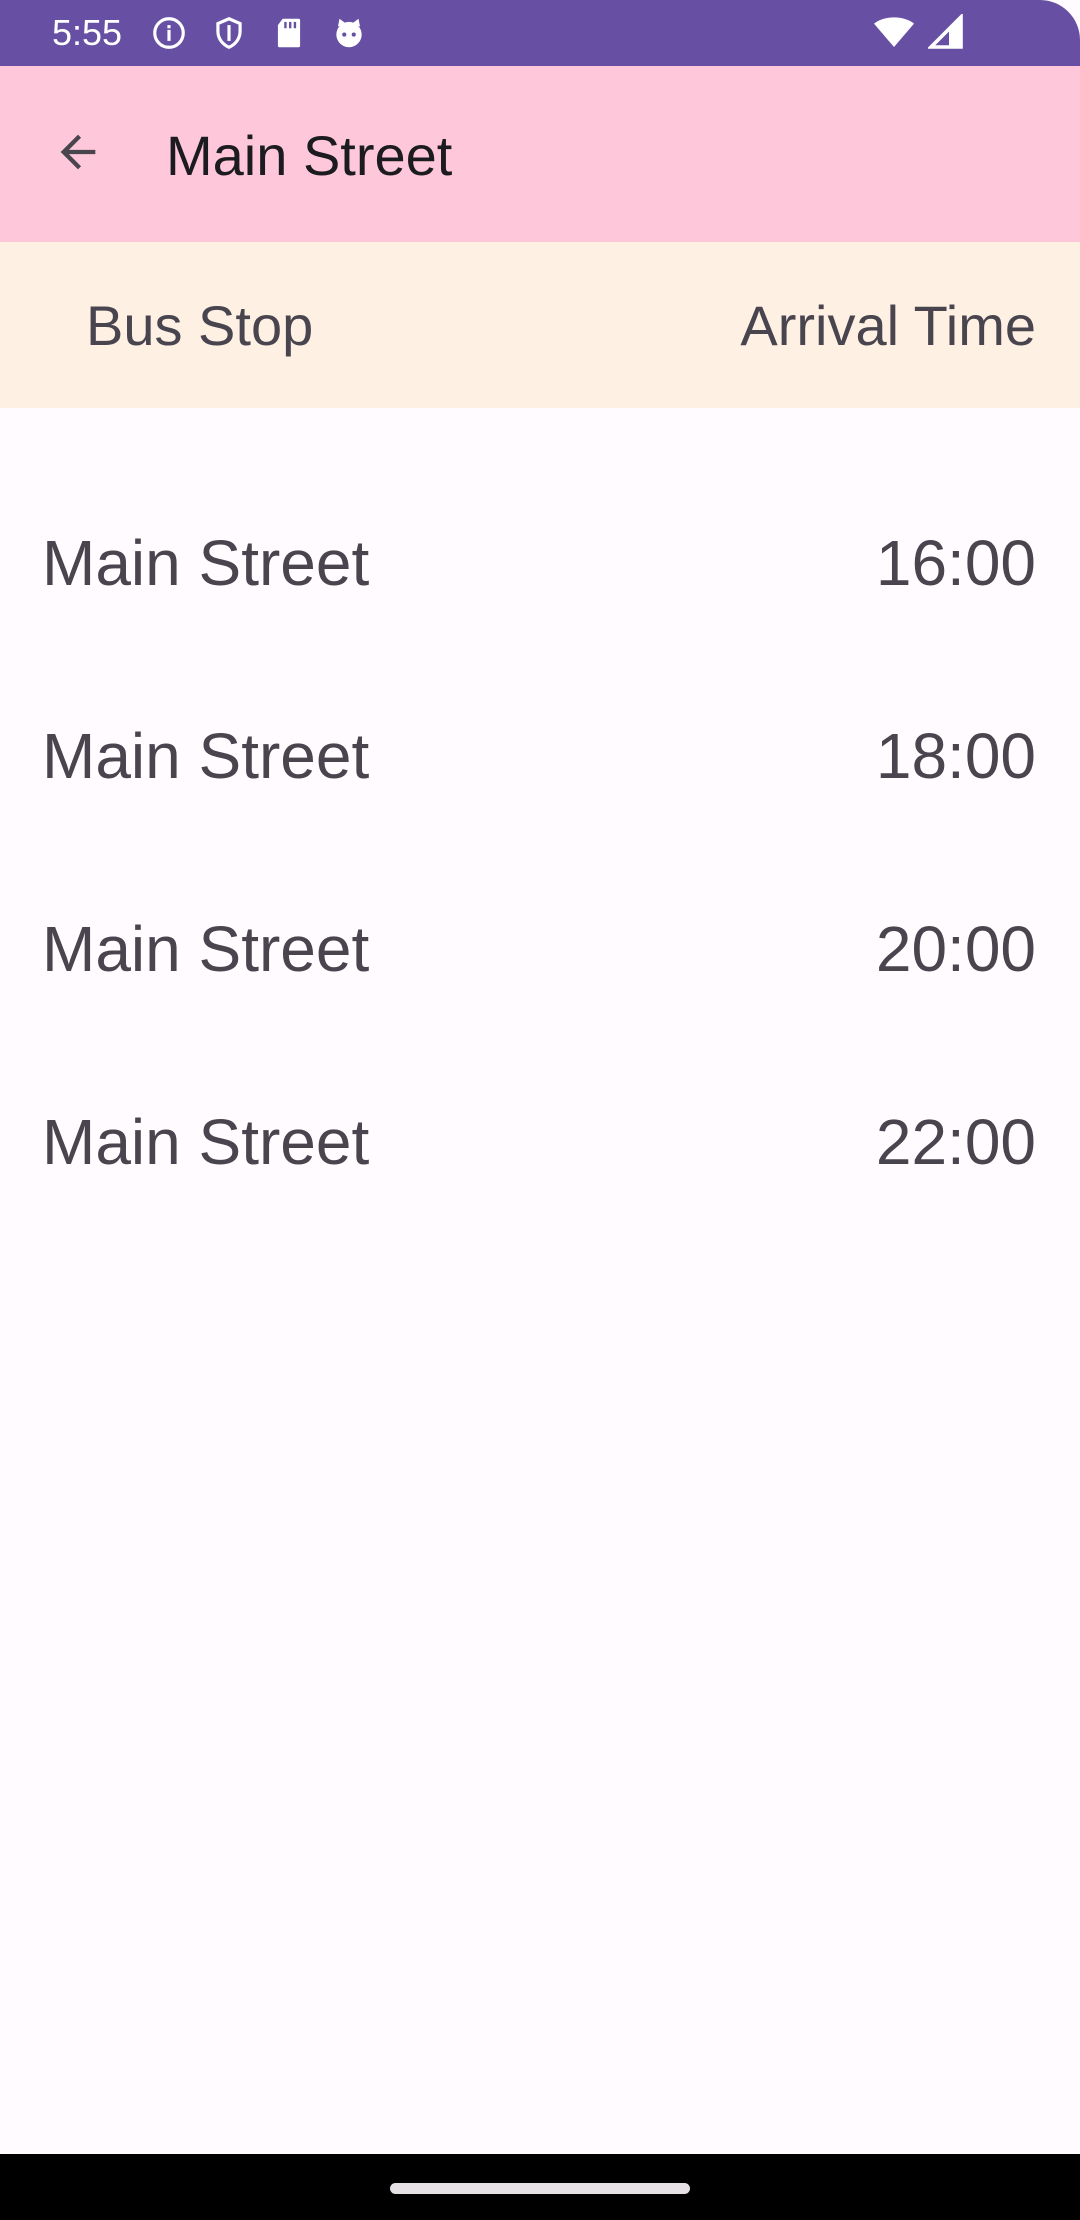  I want to click on header-arrival-time: Arrival Time, so click(888, 325).